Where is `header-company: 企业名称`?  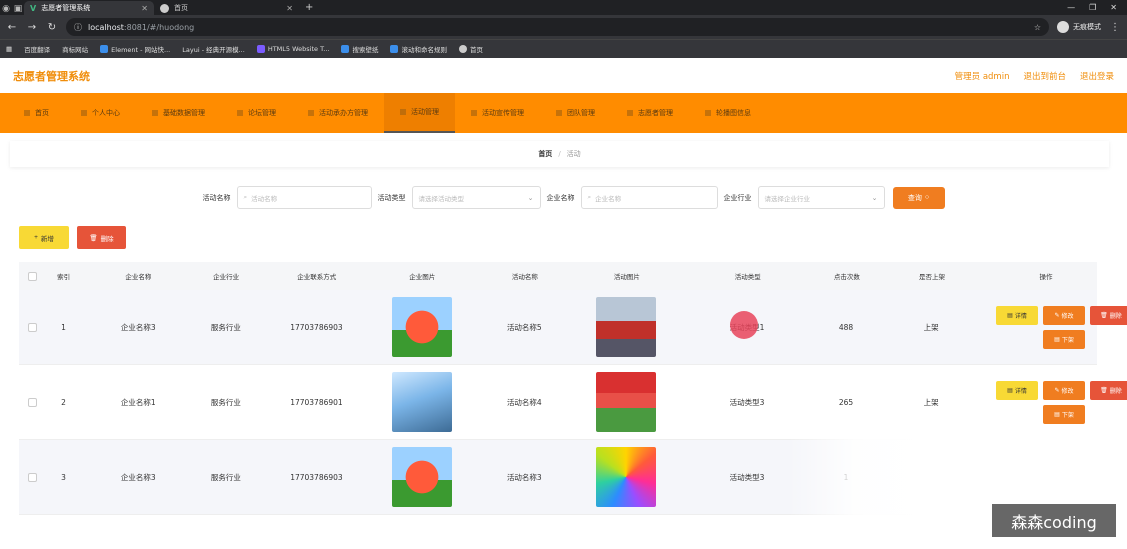
header-company: 企业名称 is located at coordinates (138, 277).